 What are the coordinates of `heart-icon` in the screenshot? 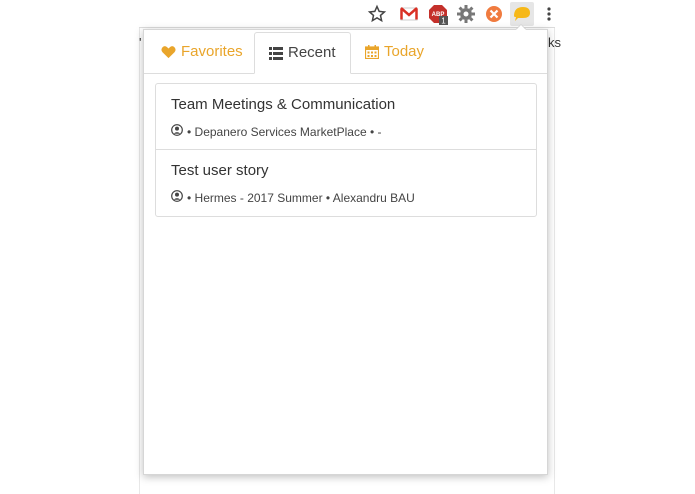 It's located at (168, 52).